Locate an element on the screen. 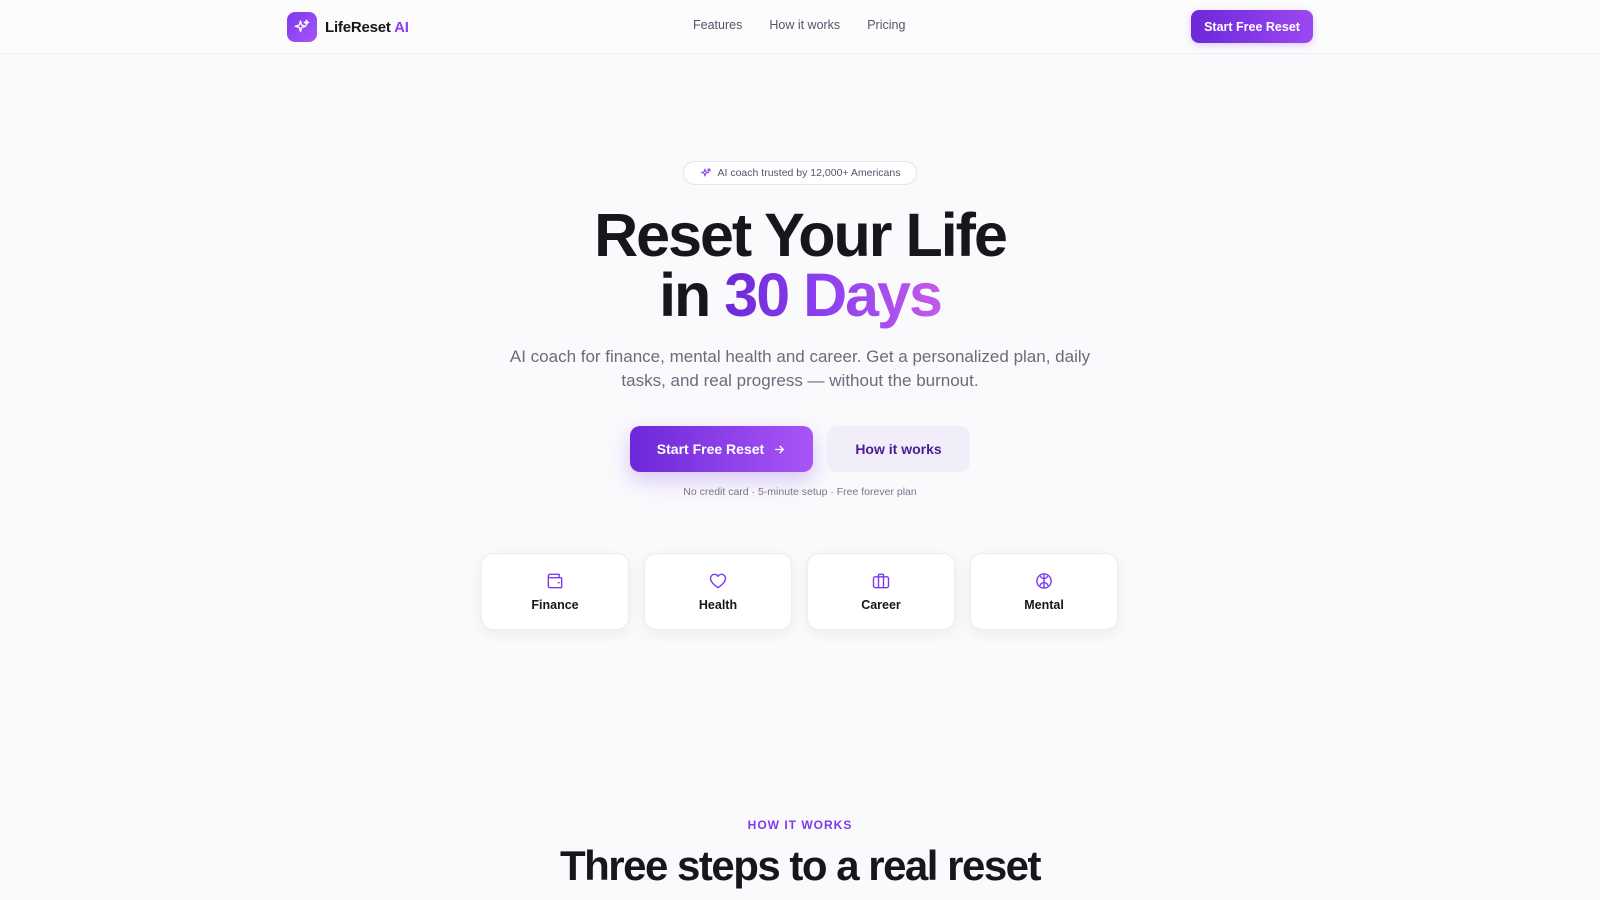 The width and height of the screenshot is (1600, 900). how-it-works-eyebrow: HOW IT WORKS is located at coordinates (800, 825).